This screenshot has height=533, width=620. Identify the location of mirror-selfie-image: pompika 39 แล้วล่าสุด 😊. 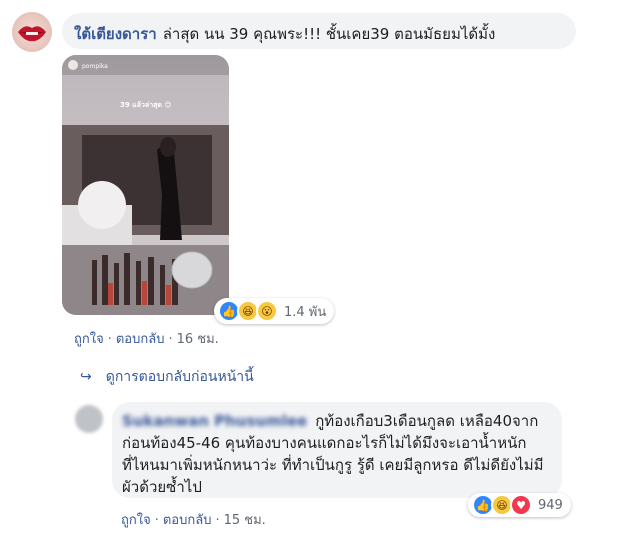
(145, 185).